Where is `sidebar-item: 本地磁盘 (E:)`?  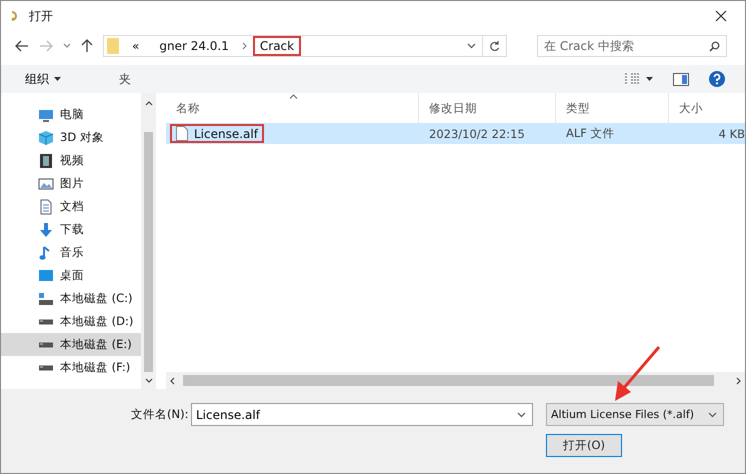
sidebar-item: 本地磁盘 (E:) is located at coordinates (71, 344).